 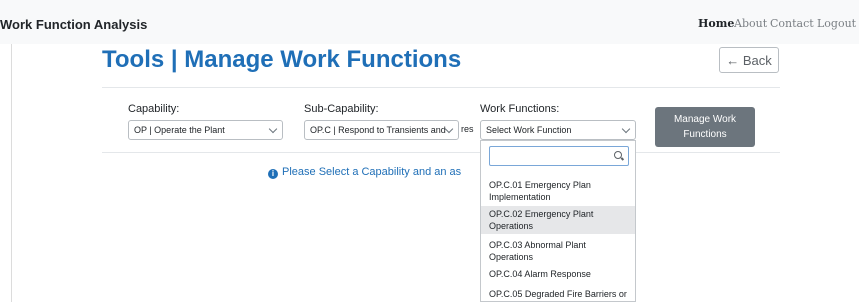 What do you see at coordinates (11, 173) in the screenshot?
I see `left-divider` at bounding box center [11, 173].